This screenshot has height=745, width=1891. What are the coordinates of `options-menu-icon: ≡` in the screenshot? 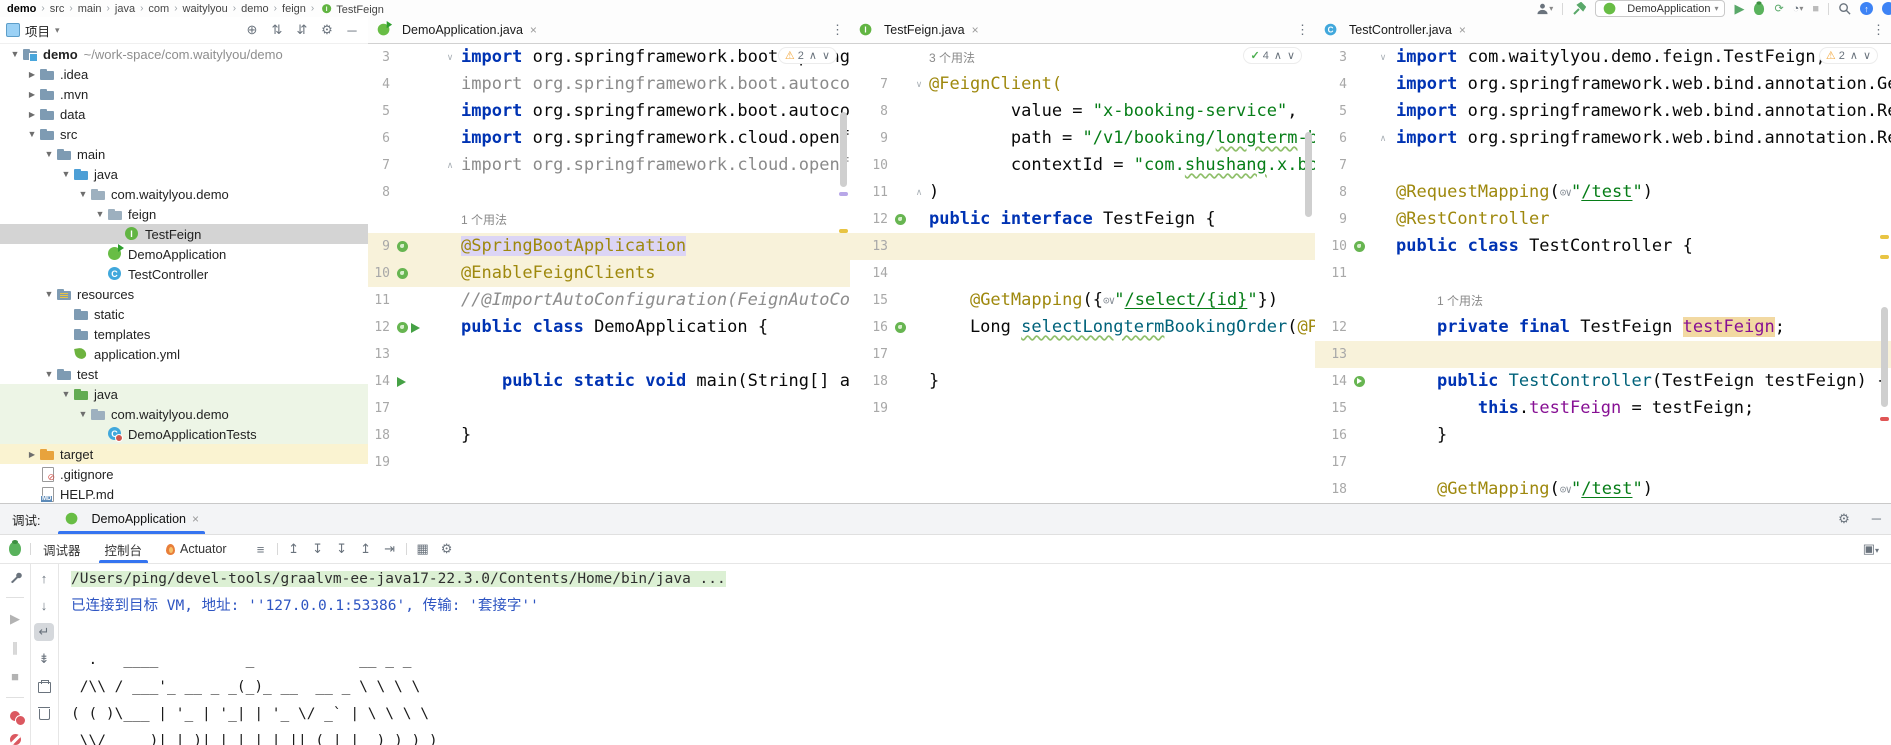 It's located at (261, 549).